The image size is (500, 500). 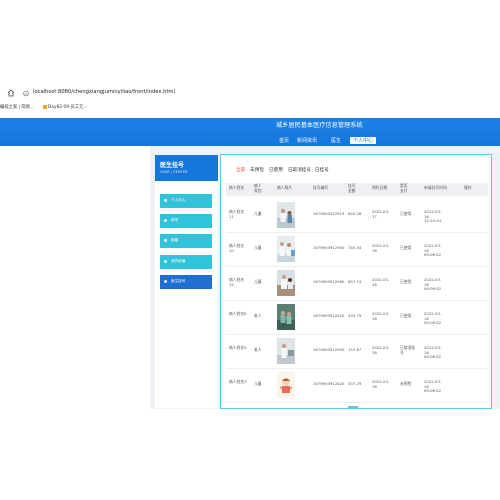 I want to click on sidebar-subtitle: USER / CENTER, so click(x=174, y=172).